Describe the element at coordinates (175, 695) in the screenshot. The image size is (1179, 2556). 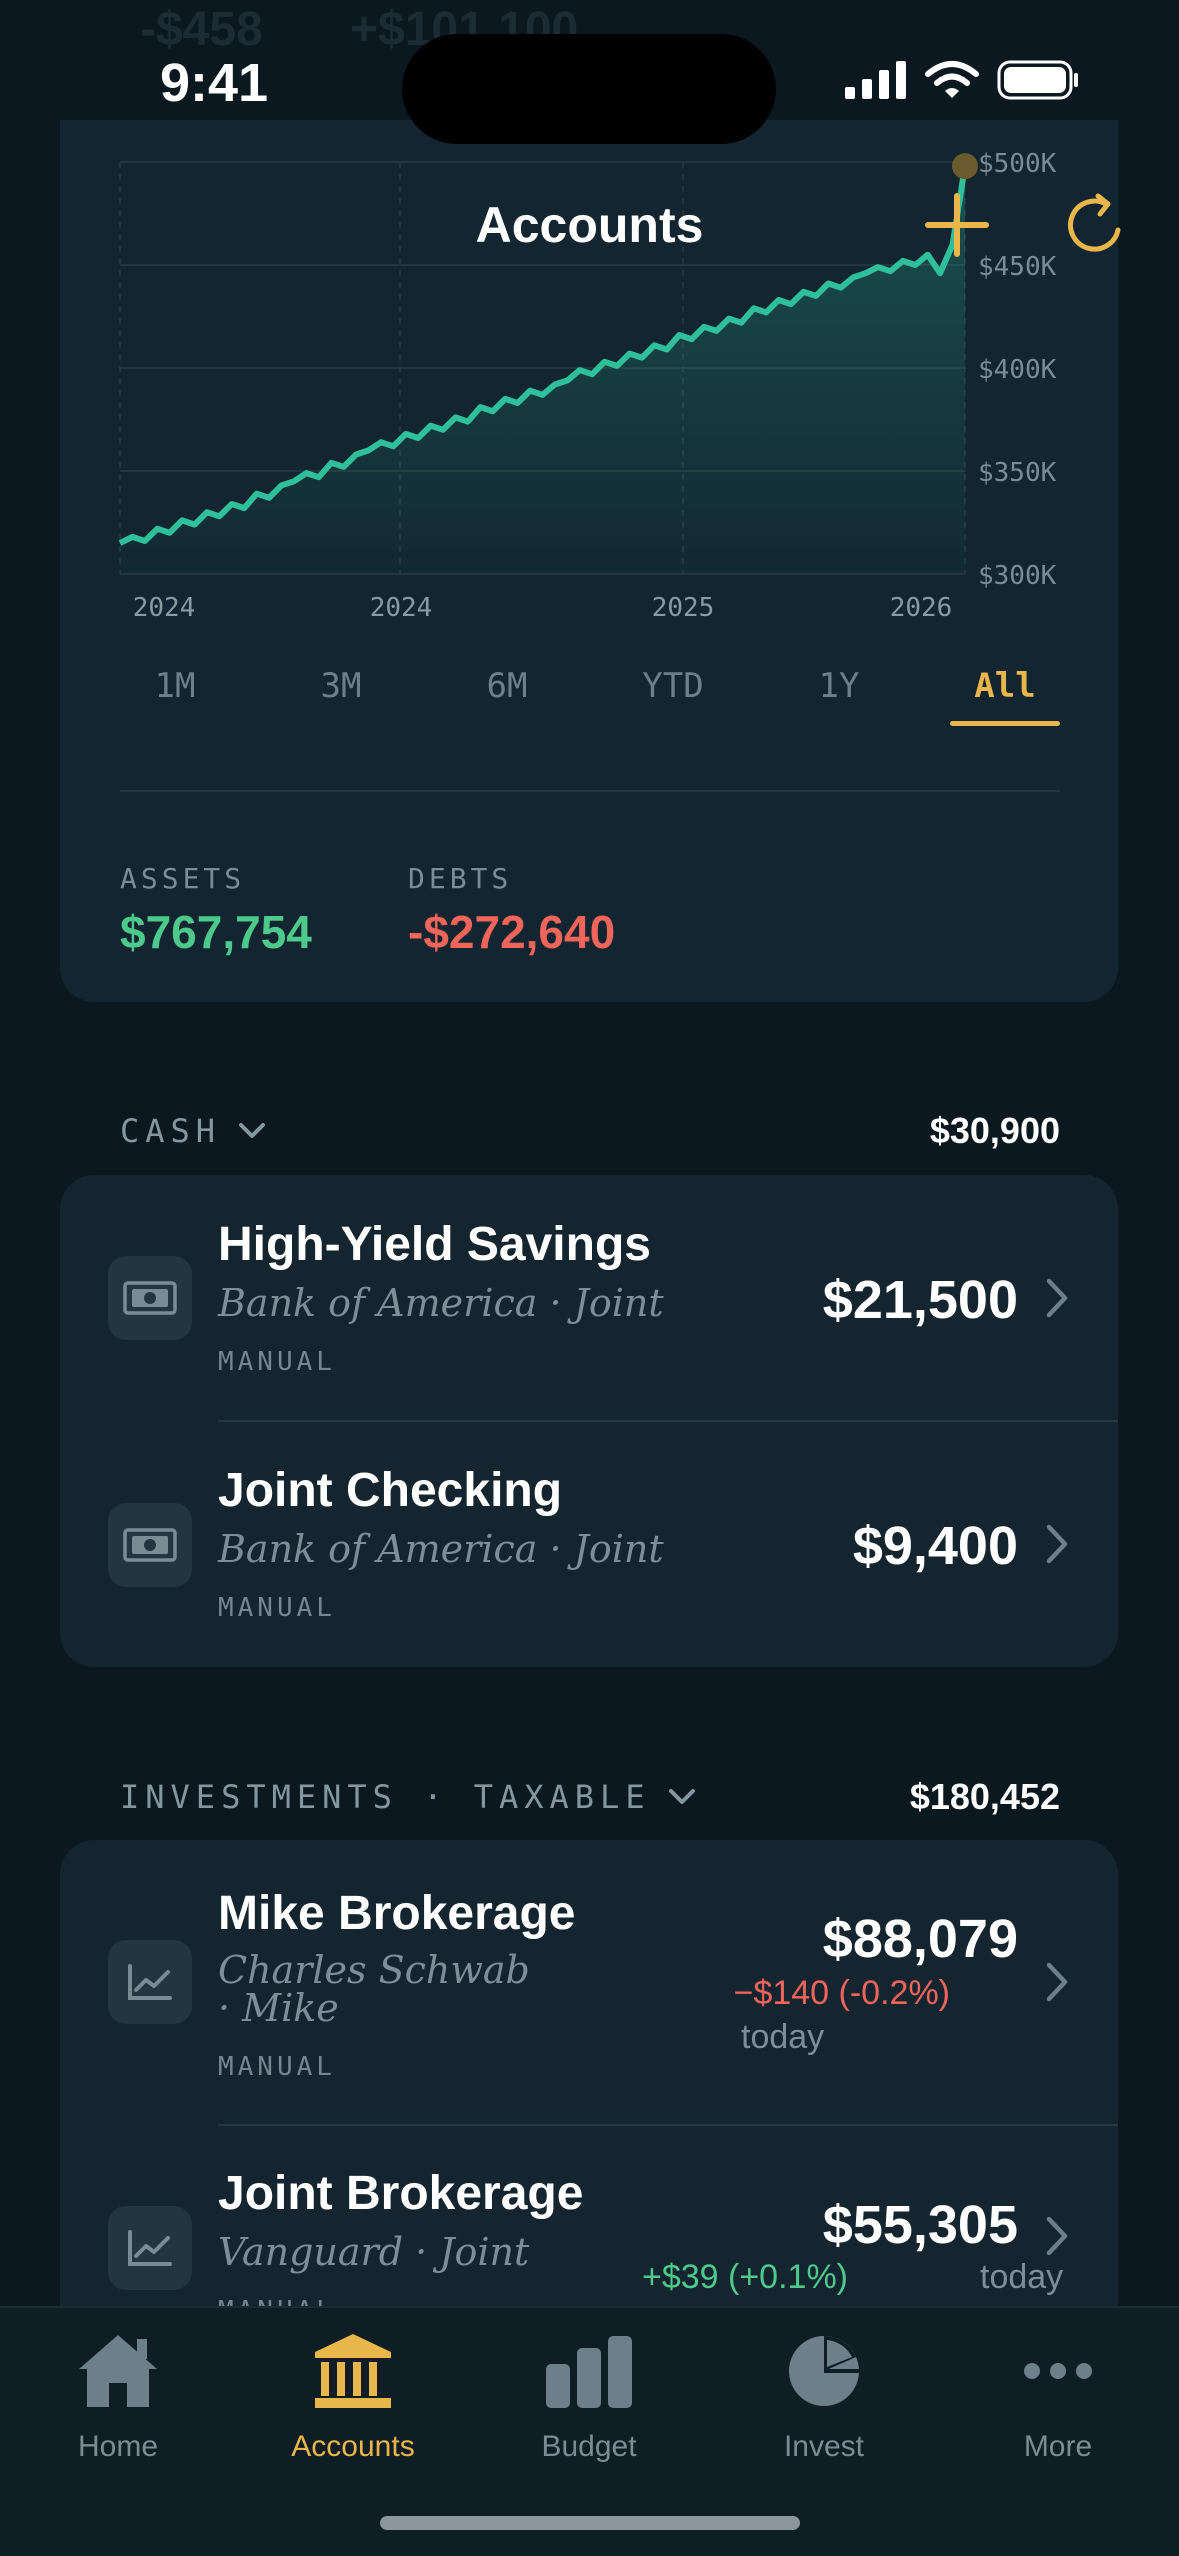
I see `range-tab-1m: 1M` at that location.